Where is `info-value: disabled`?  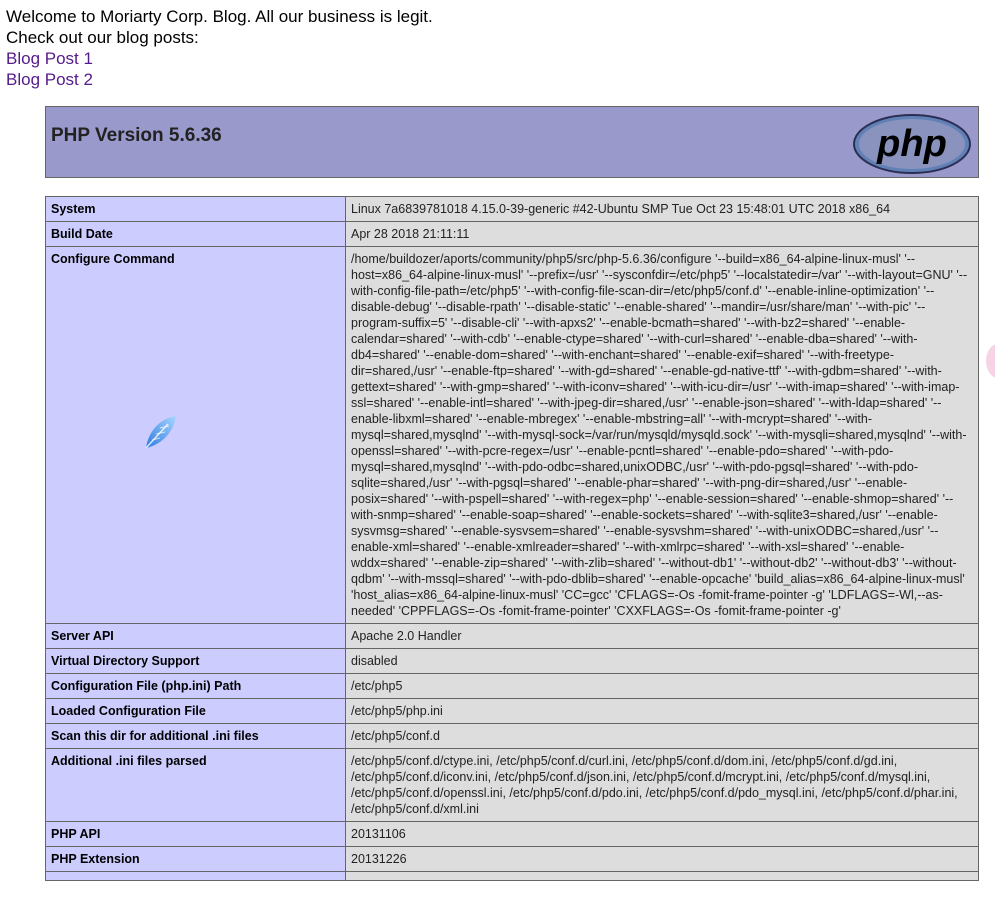 info-value: disabled is located at coordinates (662, 661).